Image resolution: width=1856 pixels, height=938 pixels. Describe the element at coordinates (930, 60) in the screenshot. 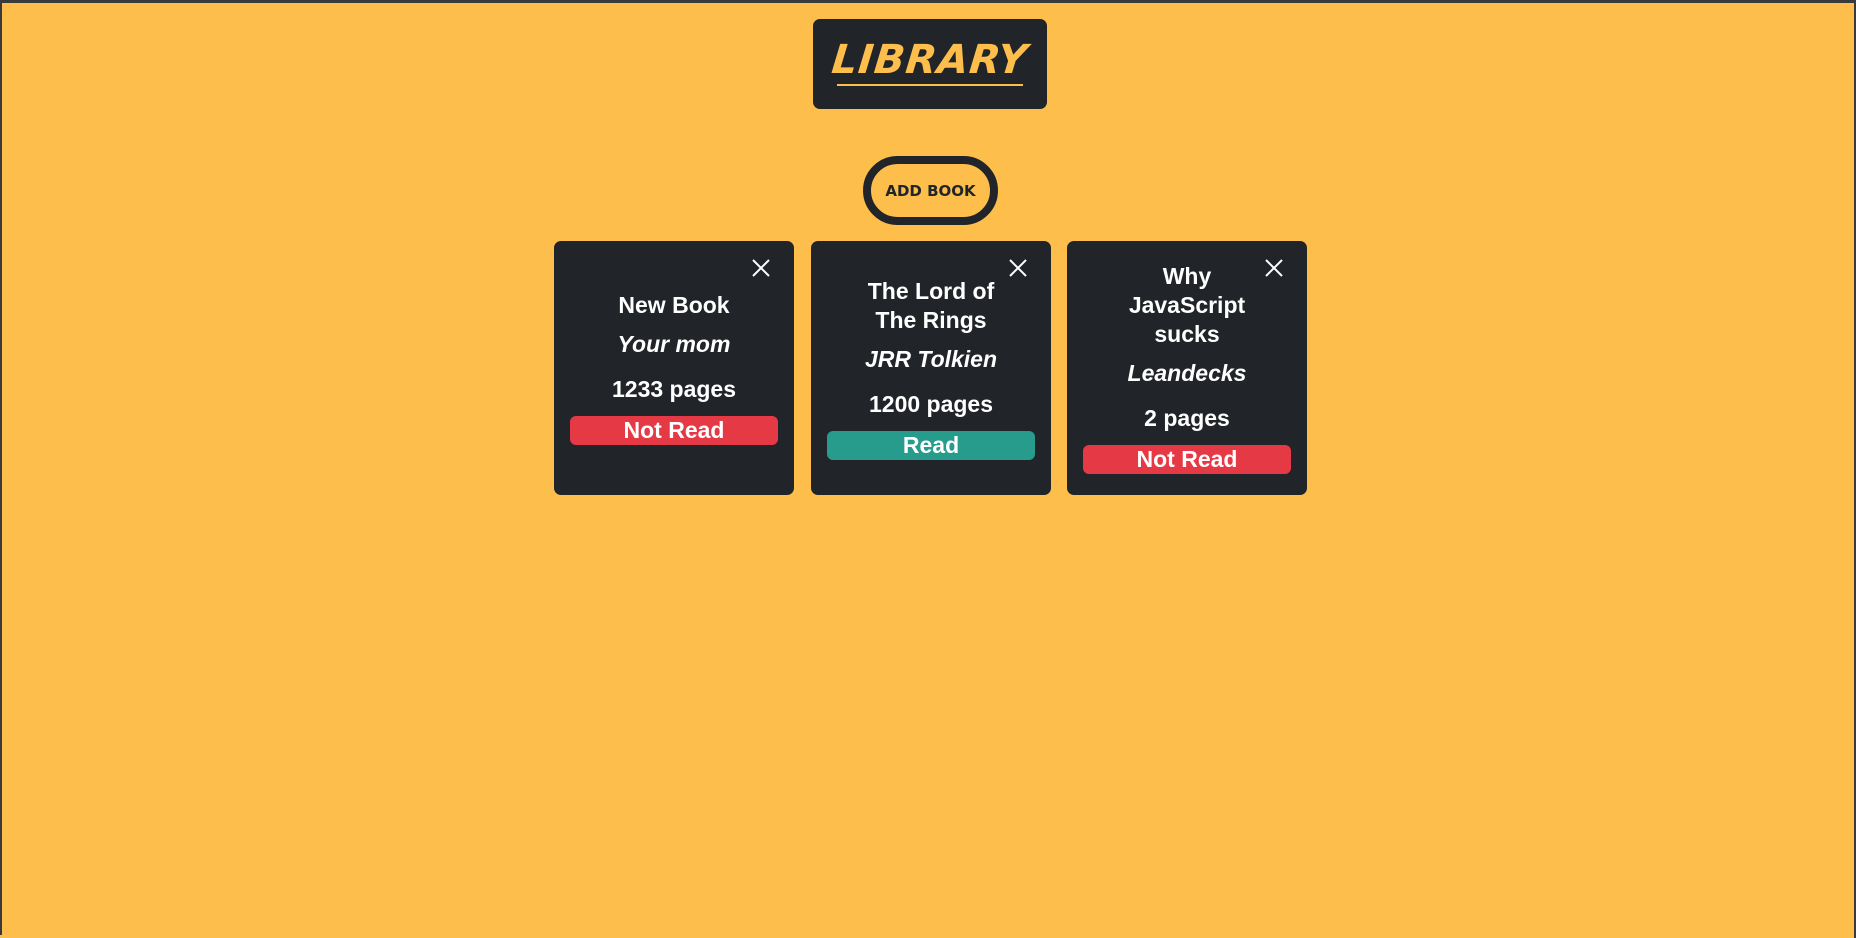

I see `library-logo: LIBRARY` at that location.